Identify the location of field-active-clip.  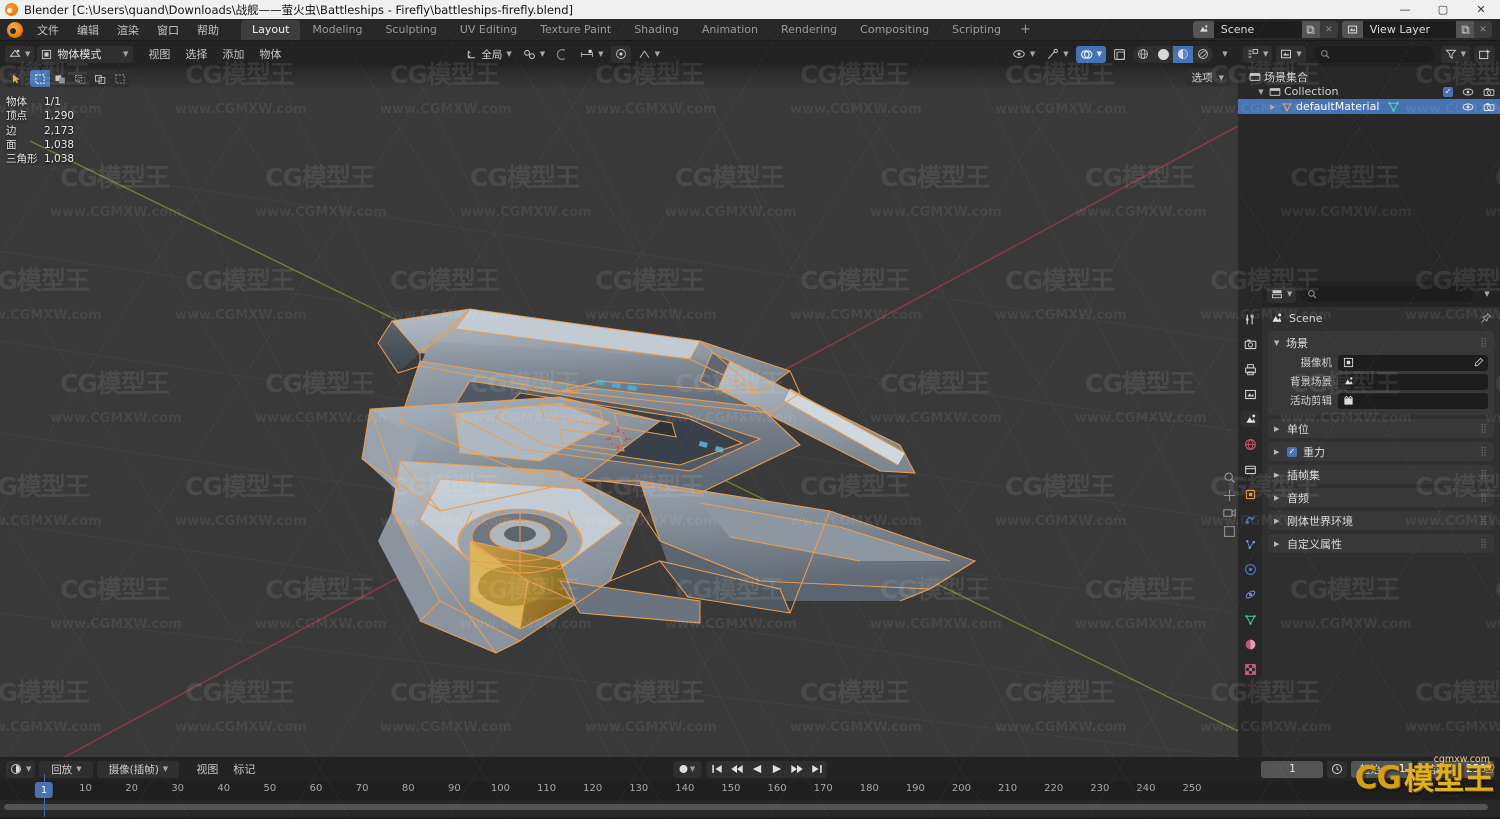
(1413, 400).